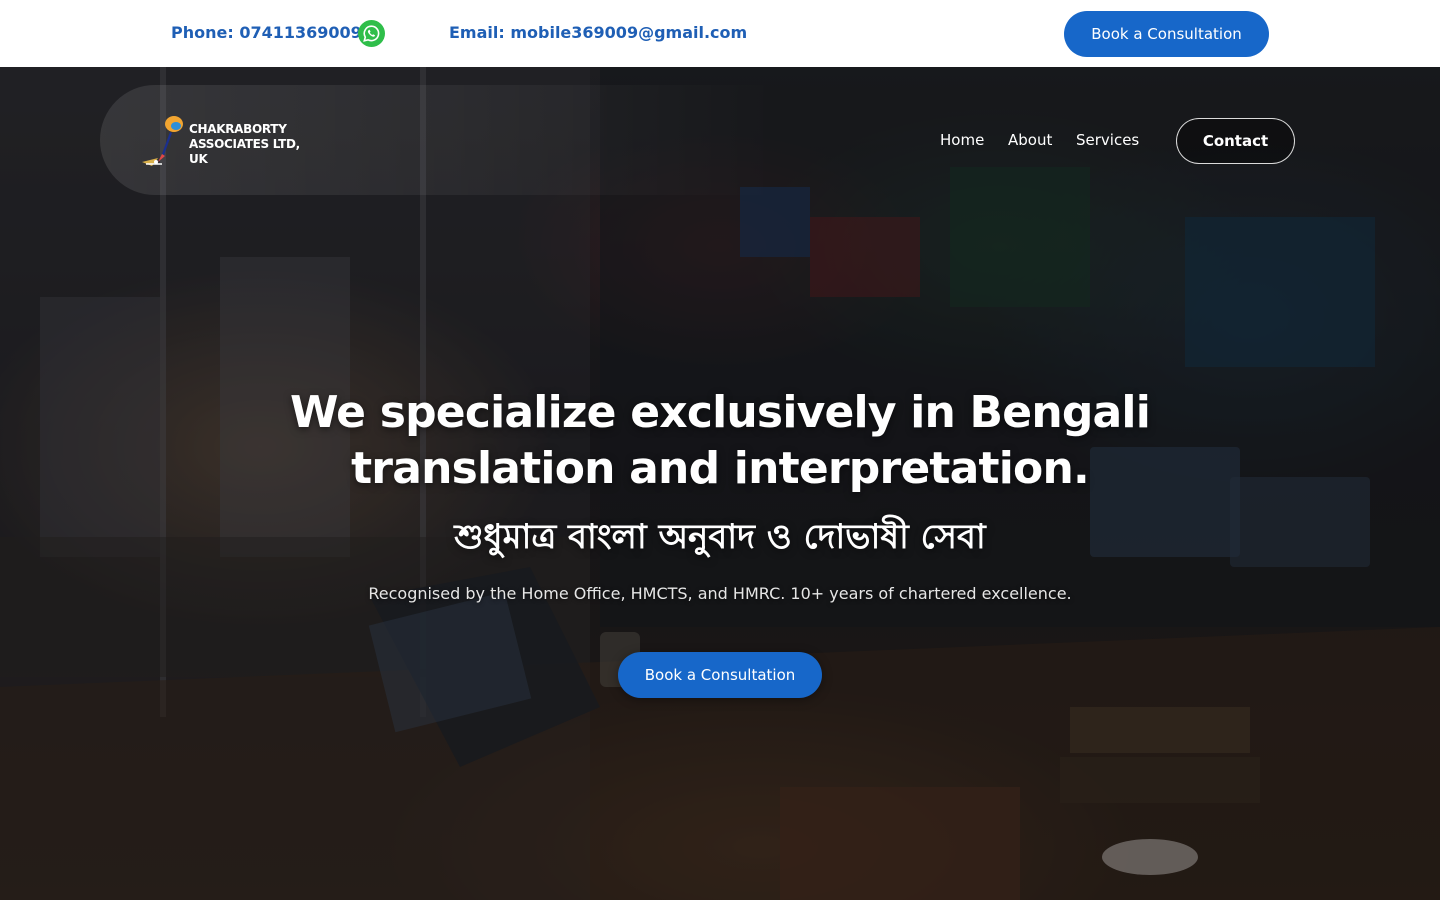  I want to click on nav-home: Home, so click(962, 140).